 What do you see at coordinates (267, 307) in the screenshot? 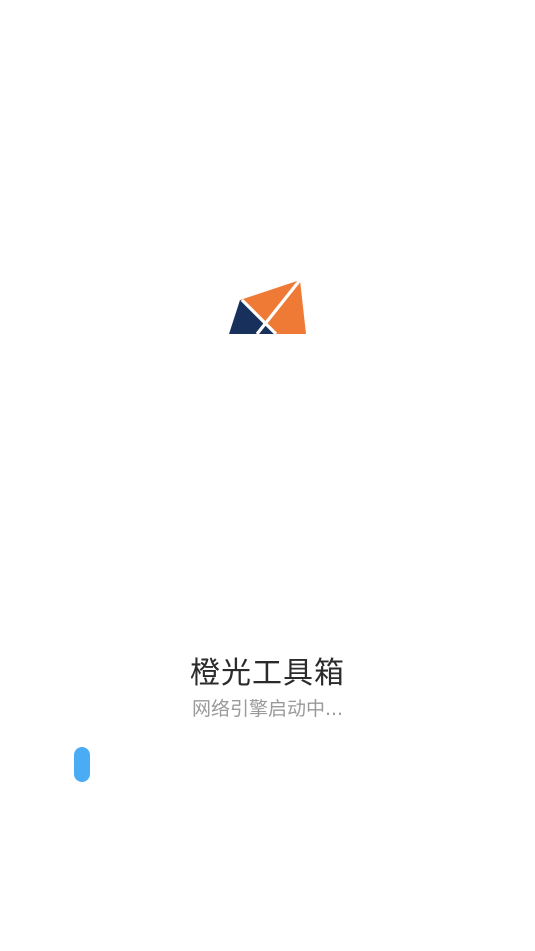
I see `app-logo-icon` at bounding box center [267, 307].